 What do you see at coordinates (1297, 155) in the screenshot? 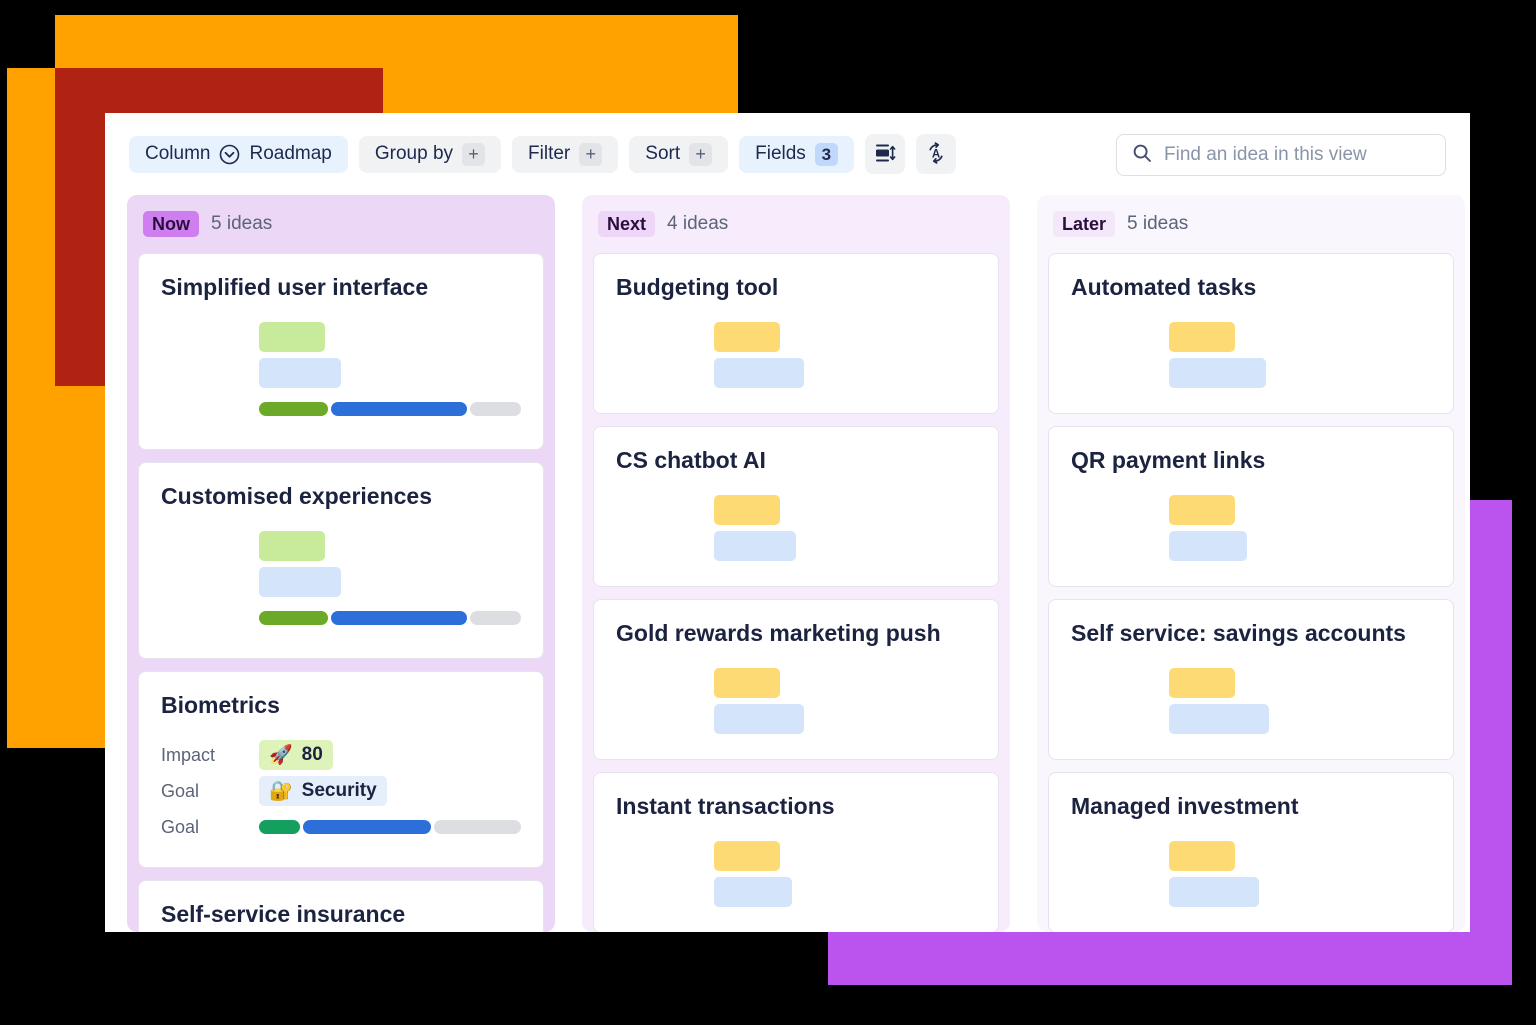
I see `search-input` at bounding box center [1297, 155].